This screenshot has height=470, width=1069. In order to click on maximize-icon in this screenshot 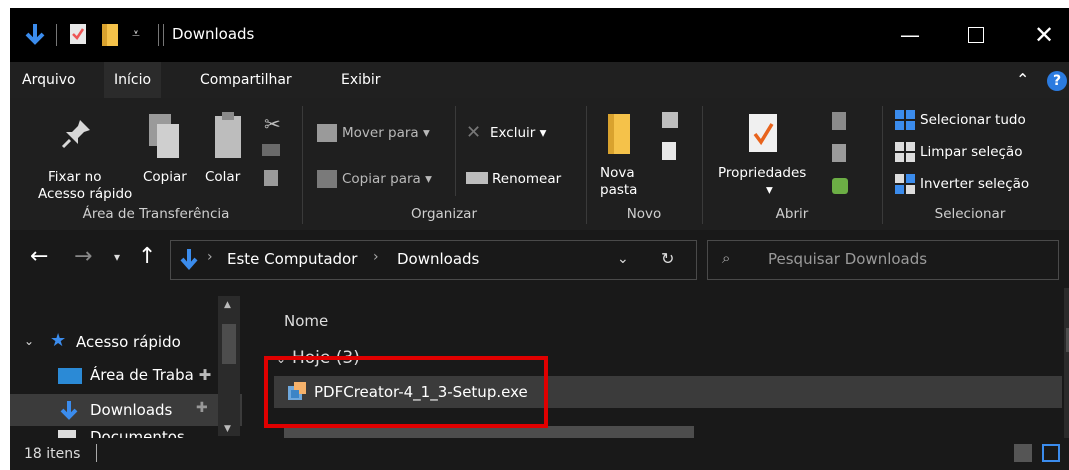, I will do `click(976, 35)`.